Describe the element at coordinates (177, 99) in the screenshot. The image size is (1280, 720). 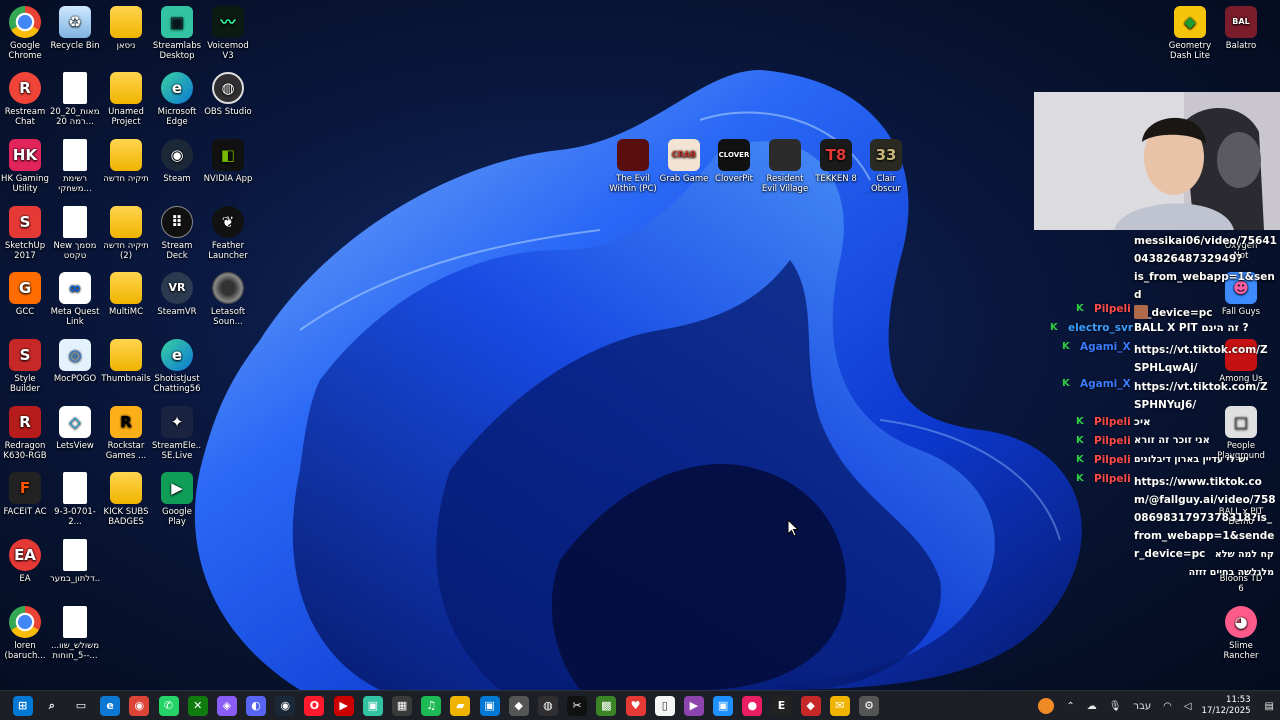
I see `desktop-icon-edge: e Microsoft Edge` at that location.